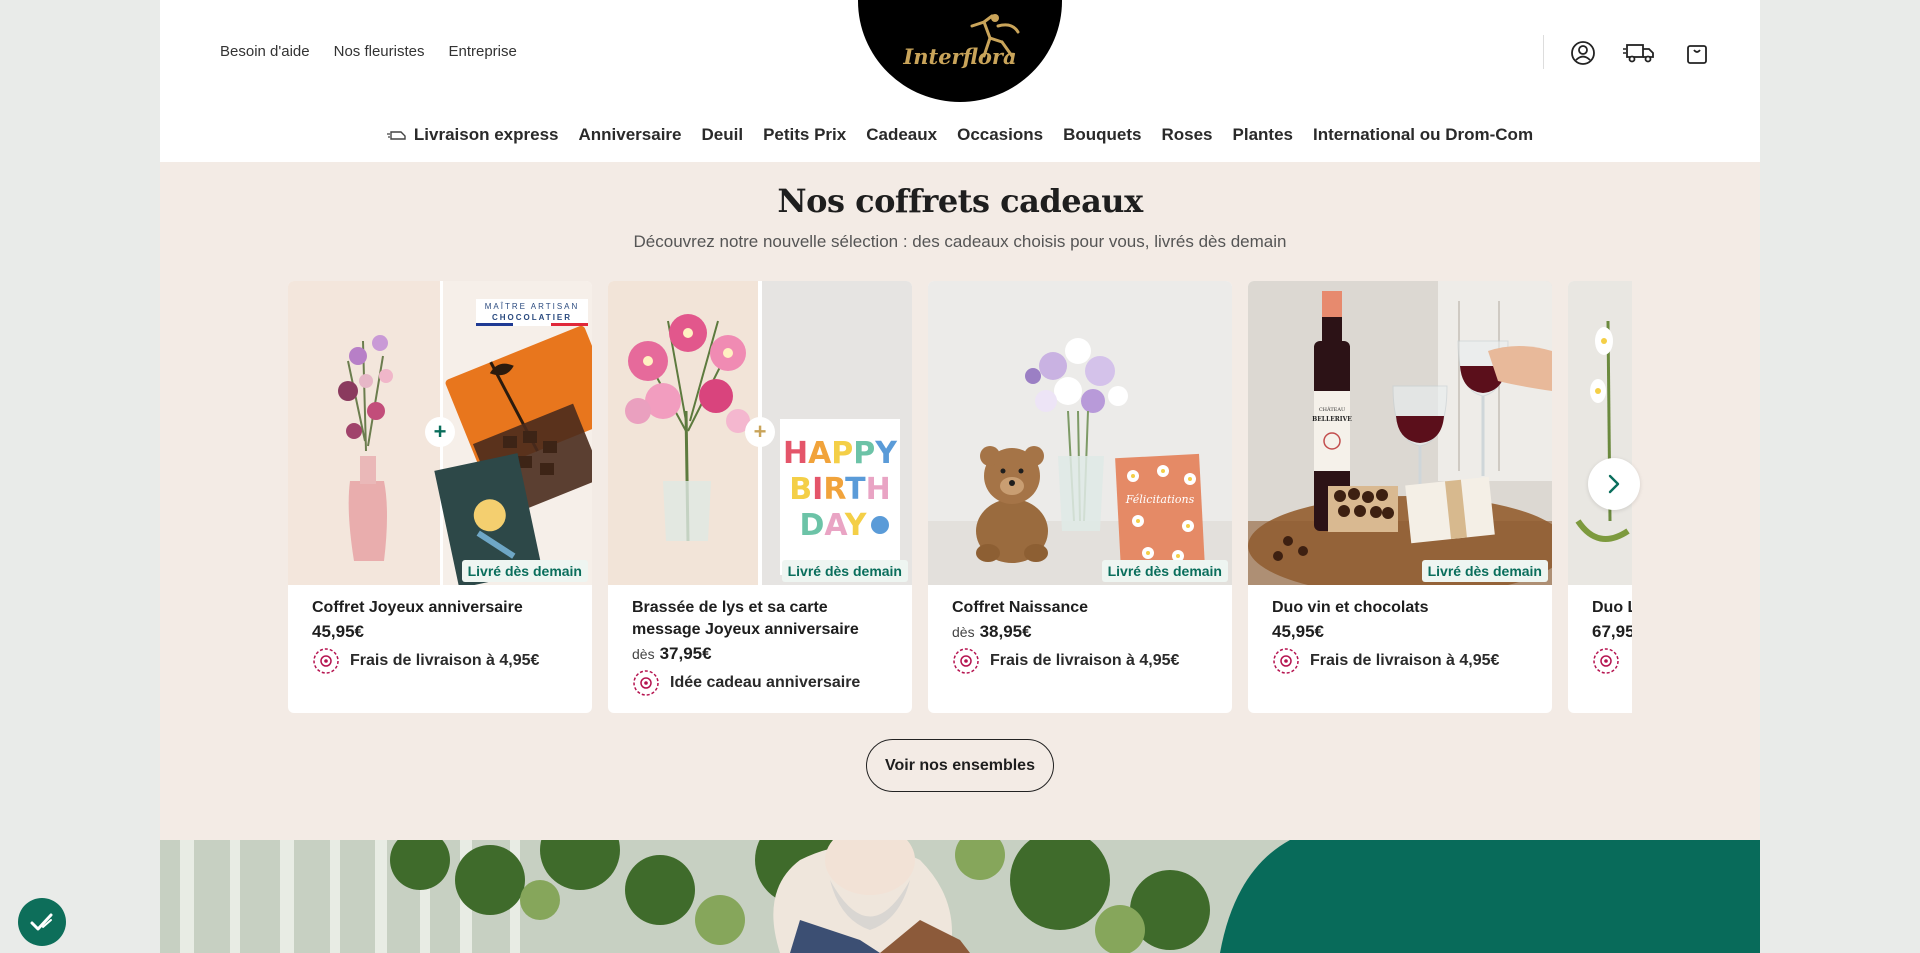  Describe the element at coordinates (532, 317) in the screenshot. I see `svg-text: CHOCOLATIER` at that location.